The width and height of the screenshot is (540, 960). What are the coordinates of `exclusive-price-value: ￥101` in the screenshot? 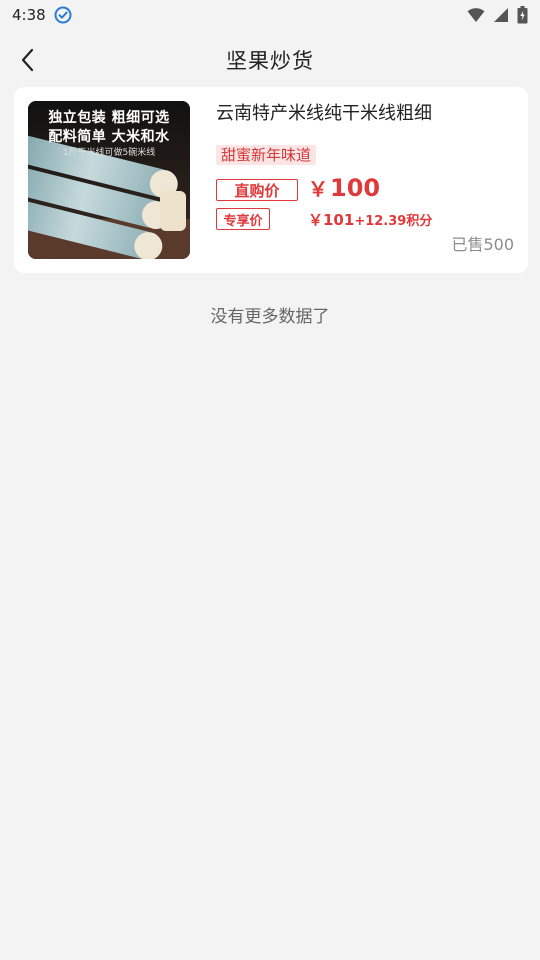 It's located at (331, 220).